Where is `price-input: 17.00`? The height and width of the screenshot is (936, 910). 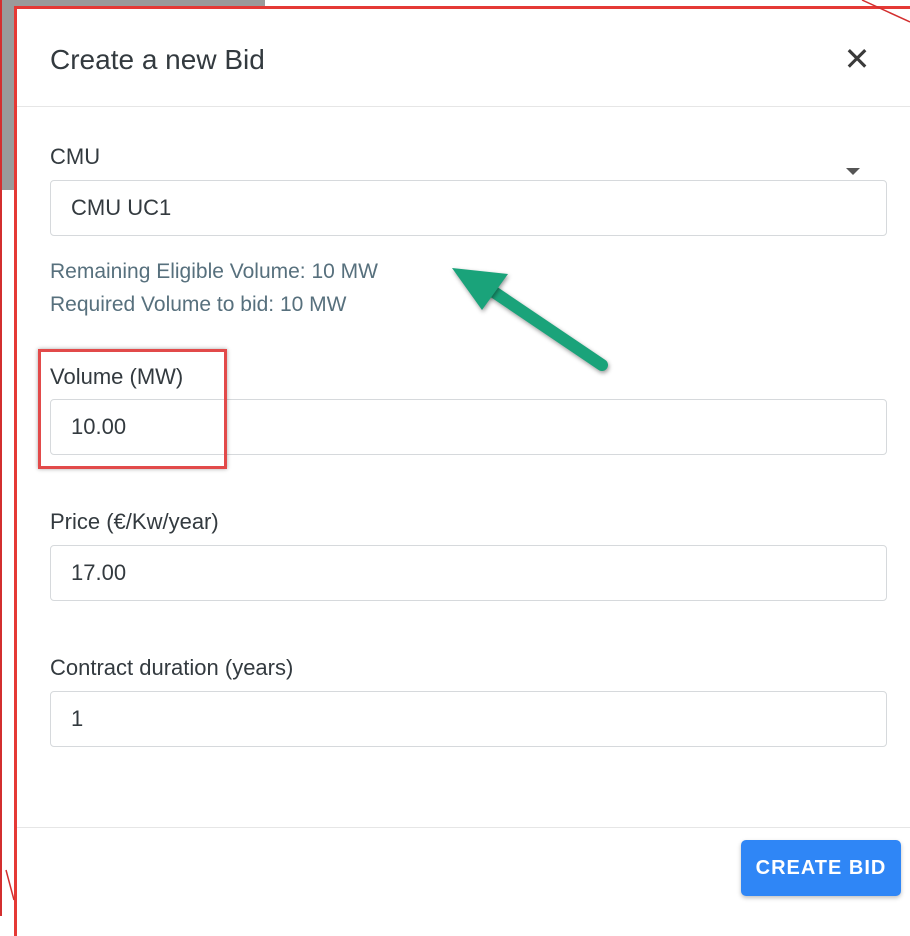
price-input: 17.00 is located at coordinates (468, 573).